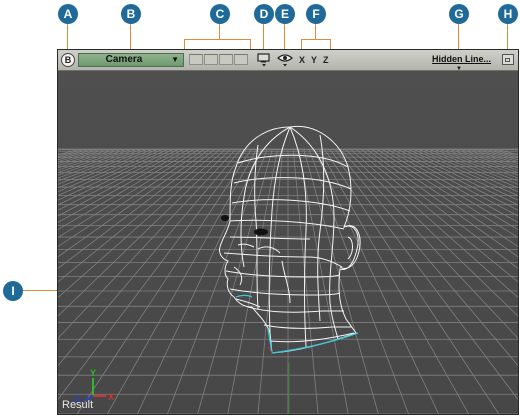 The height and width of the screenshot is (417, 520). Describe the element at coordinates (78, 405) in the screenshot. I see `viewport-label: Result` at that location.